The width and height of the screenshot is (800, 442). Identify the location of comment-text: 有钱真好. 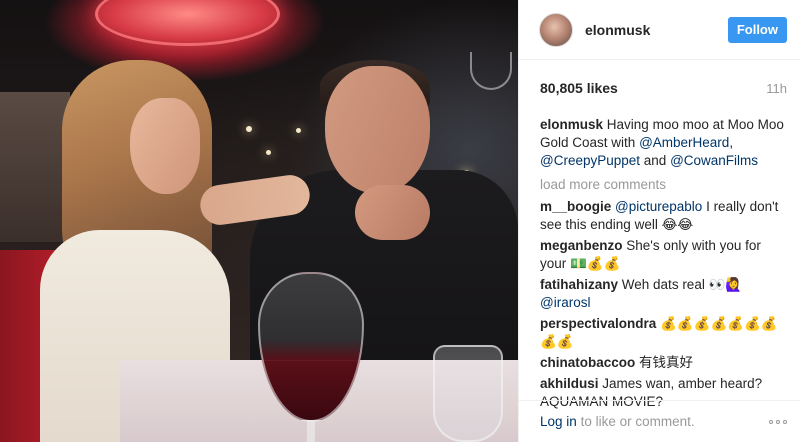
(666, 362).